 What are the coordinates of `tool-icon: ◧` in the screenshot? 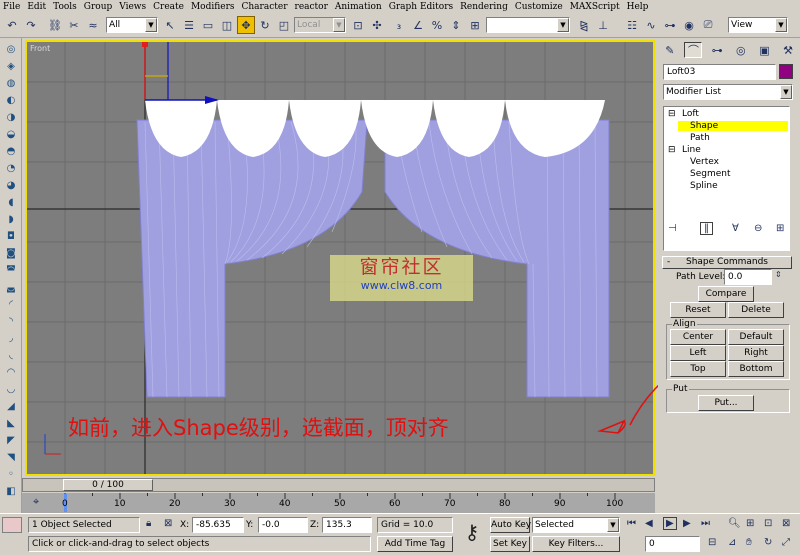 It's located at (11, 491).